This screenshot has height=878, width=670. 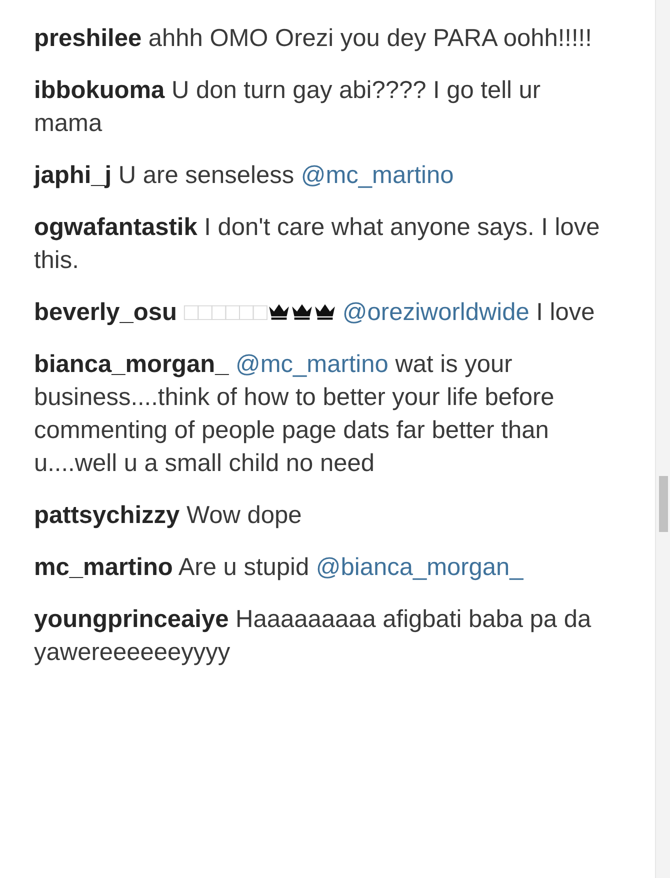 What do you see at coordinates (131, 619) in the screenshot?
I see `username-link: youngprinceaiye` at bounding box center [131, 619].